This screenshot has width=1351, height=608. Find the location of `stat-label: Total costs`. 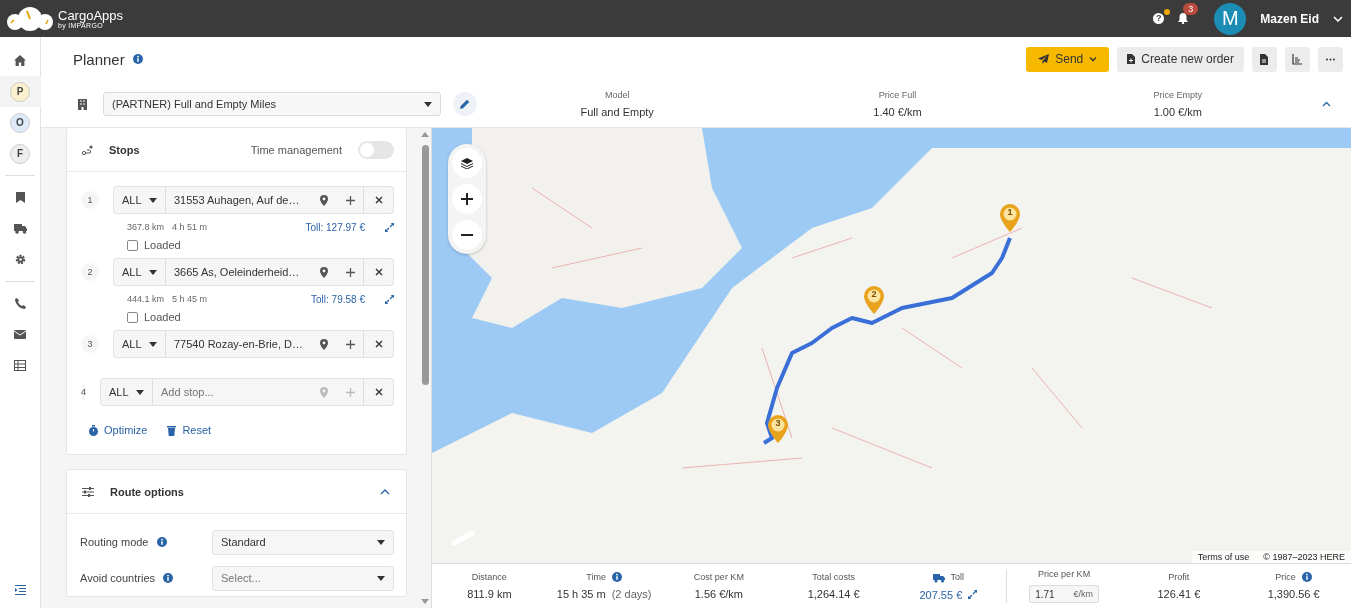

stat-label: Total costs is located at coordinates (833, 577).